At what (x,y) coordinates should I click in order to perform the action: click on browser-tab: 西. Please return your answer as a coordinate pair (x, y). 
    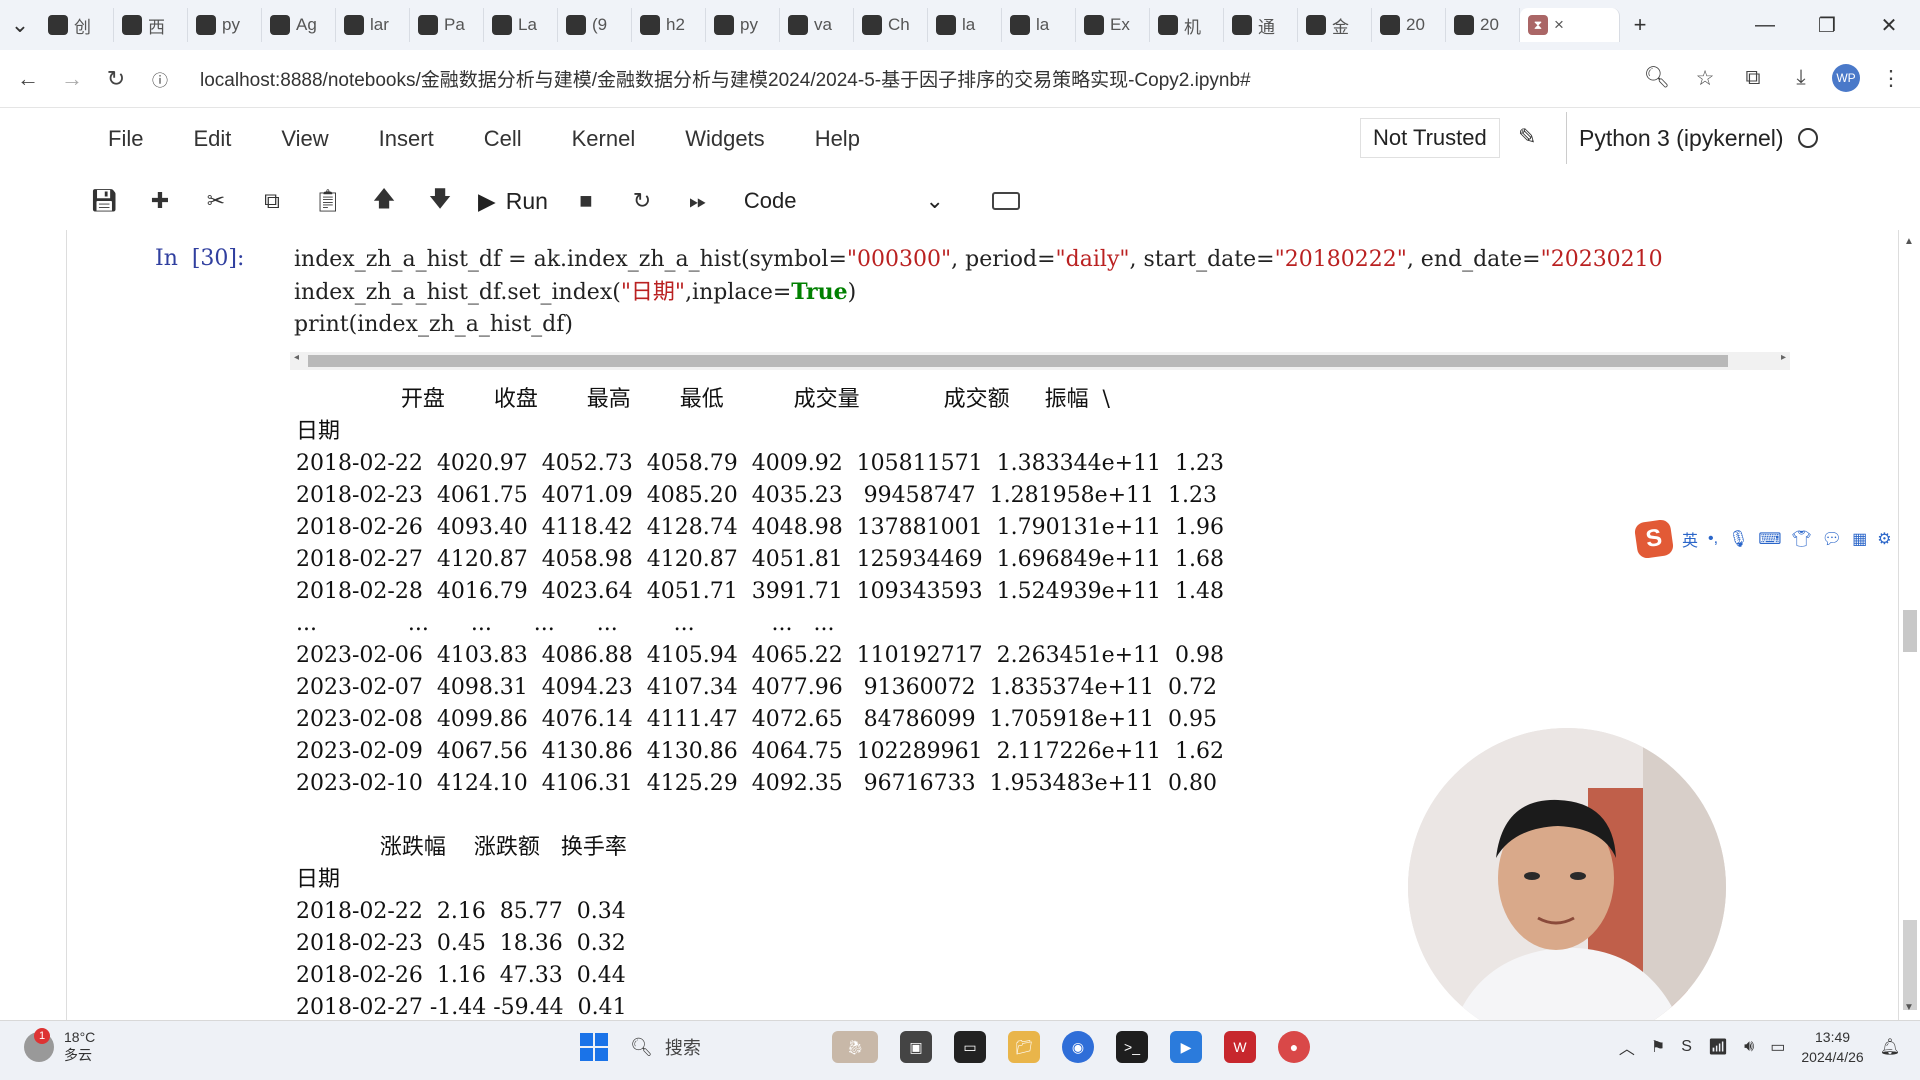
    Looking at the image, I should click on (151, 25).